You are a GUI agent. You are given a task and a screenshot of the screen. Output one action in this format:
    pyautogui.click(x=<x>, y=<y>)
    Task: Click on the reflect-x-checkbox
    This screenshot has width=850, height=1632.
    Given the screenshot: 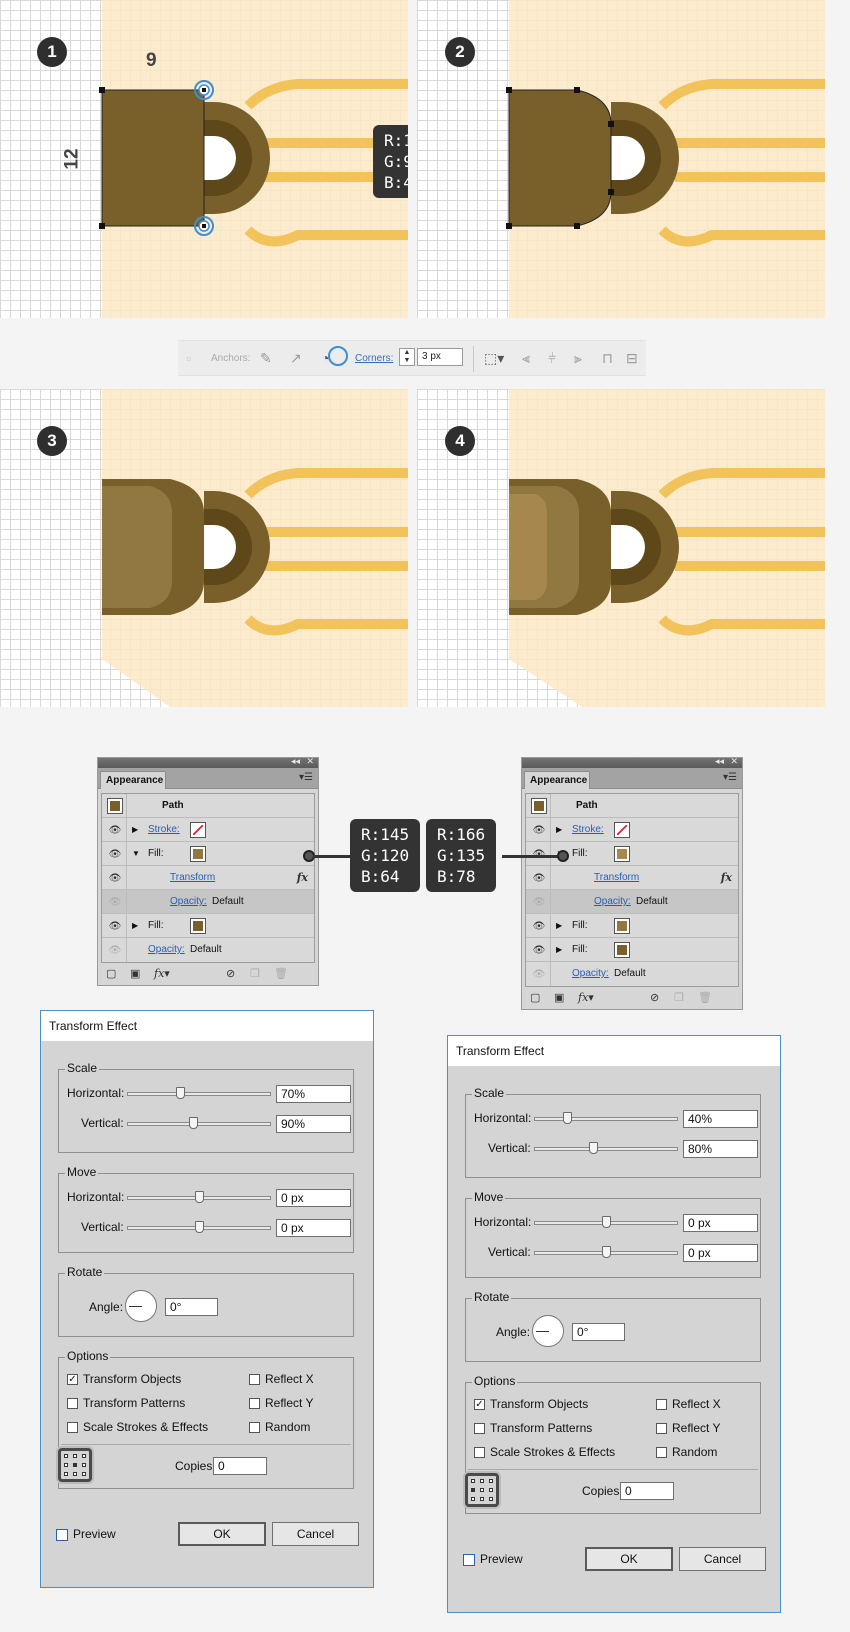 What is the action you would take?
    pyautogui.click(x=254, y=1379)
    